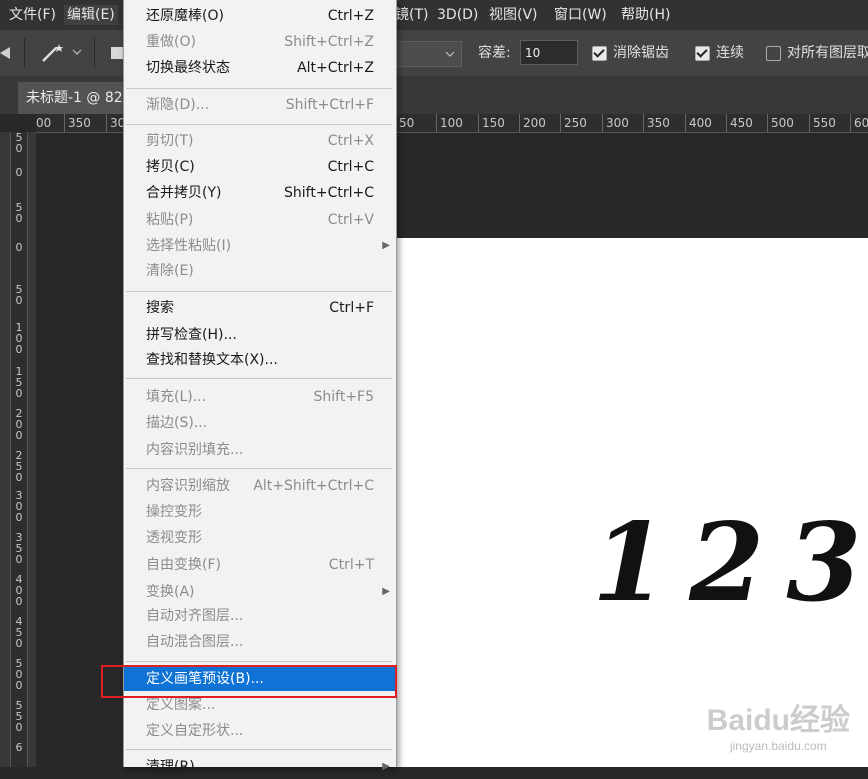 The width and height of the screenshot is (868, 779). Describe the element at coordinates (260, 141) in the screenshot. I see `menu-item-cut: 剪切(T) Ctrl+X` at that location.